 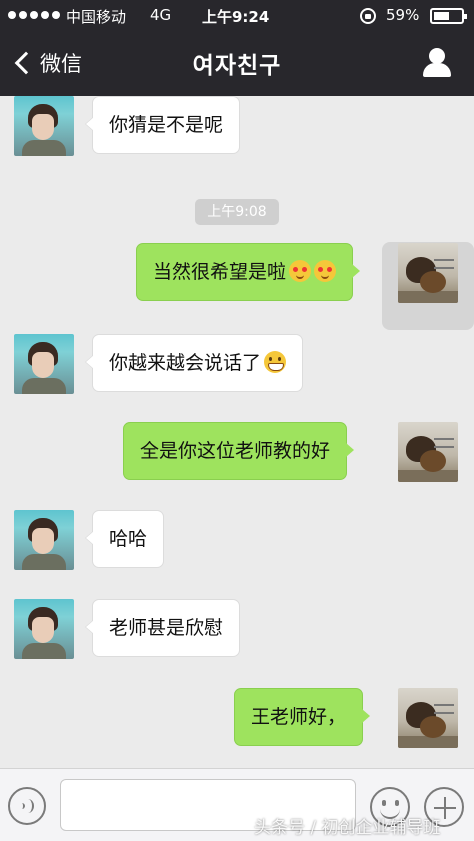 I want to click on watermark-text: 头条号 / 初创企业辅导班, so click(x=347, y=828).